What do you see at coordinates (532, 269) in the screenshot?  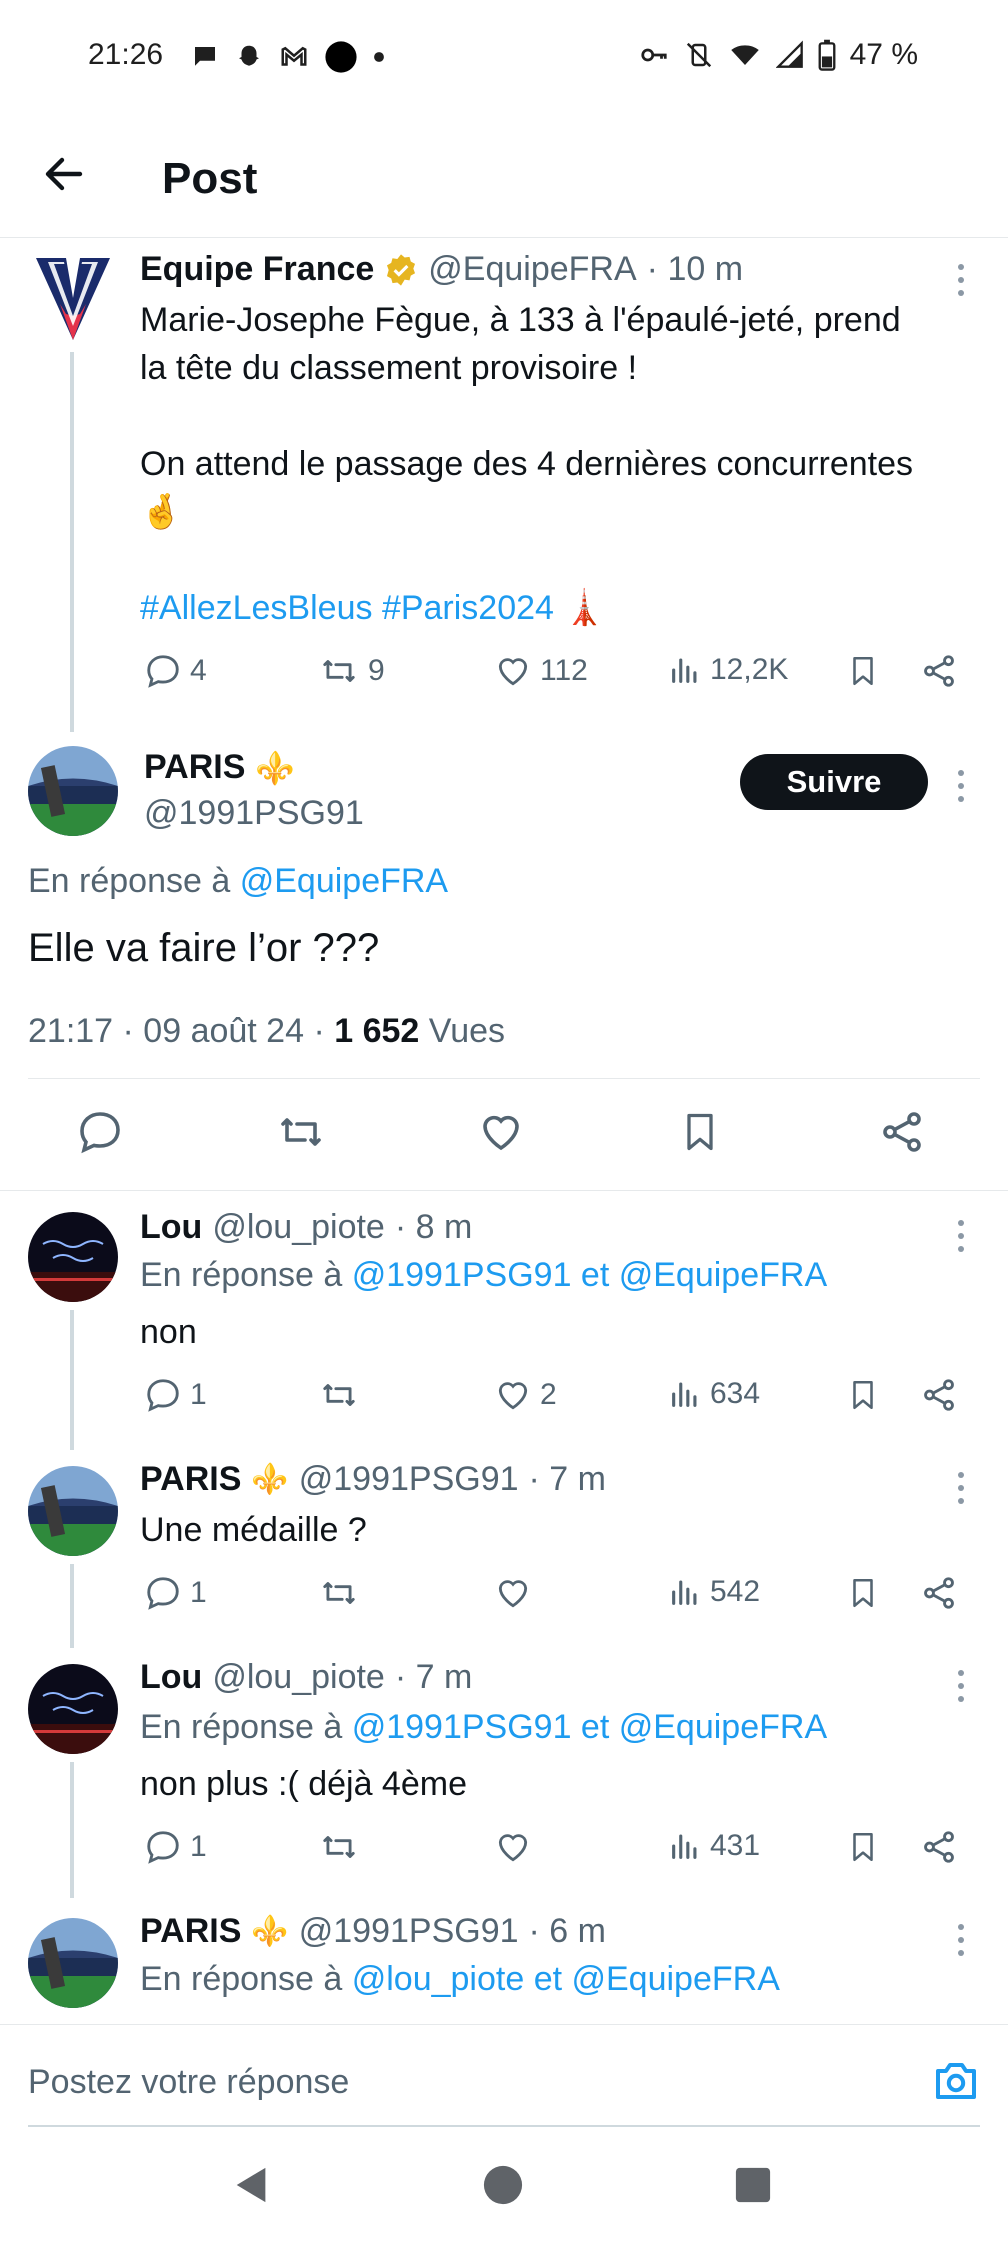 I see `author-handle: @EquipeFRA` at bounding box center [532, 269].